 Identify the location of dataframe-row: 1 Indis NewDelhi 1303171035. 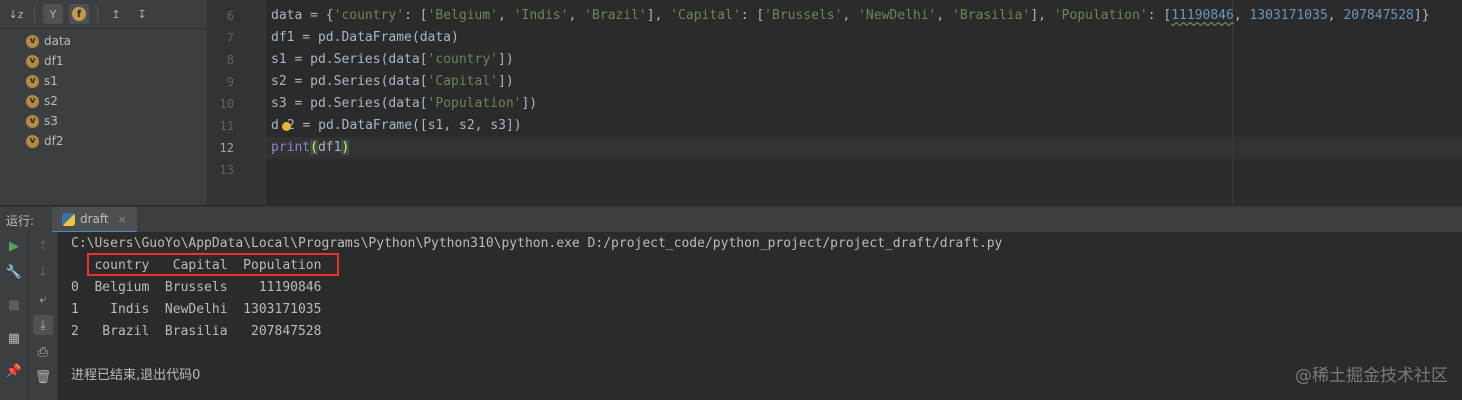
(196, 309).